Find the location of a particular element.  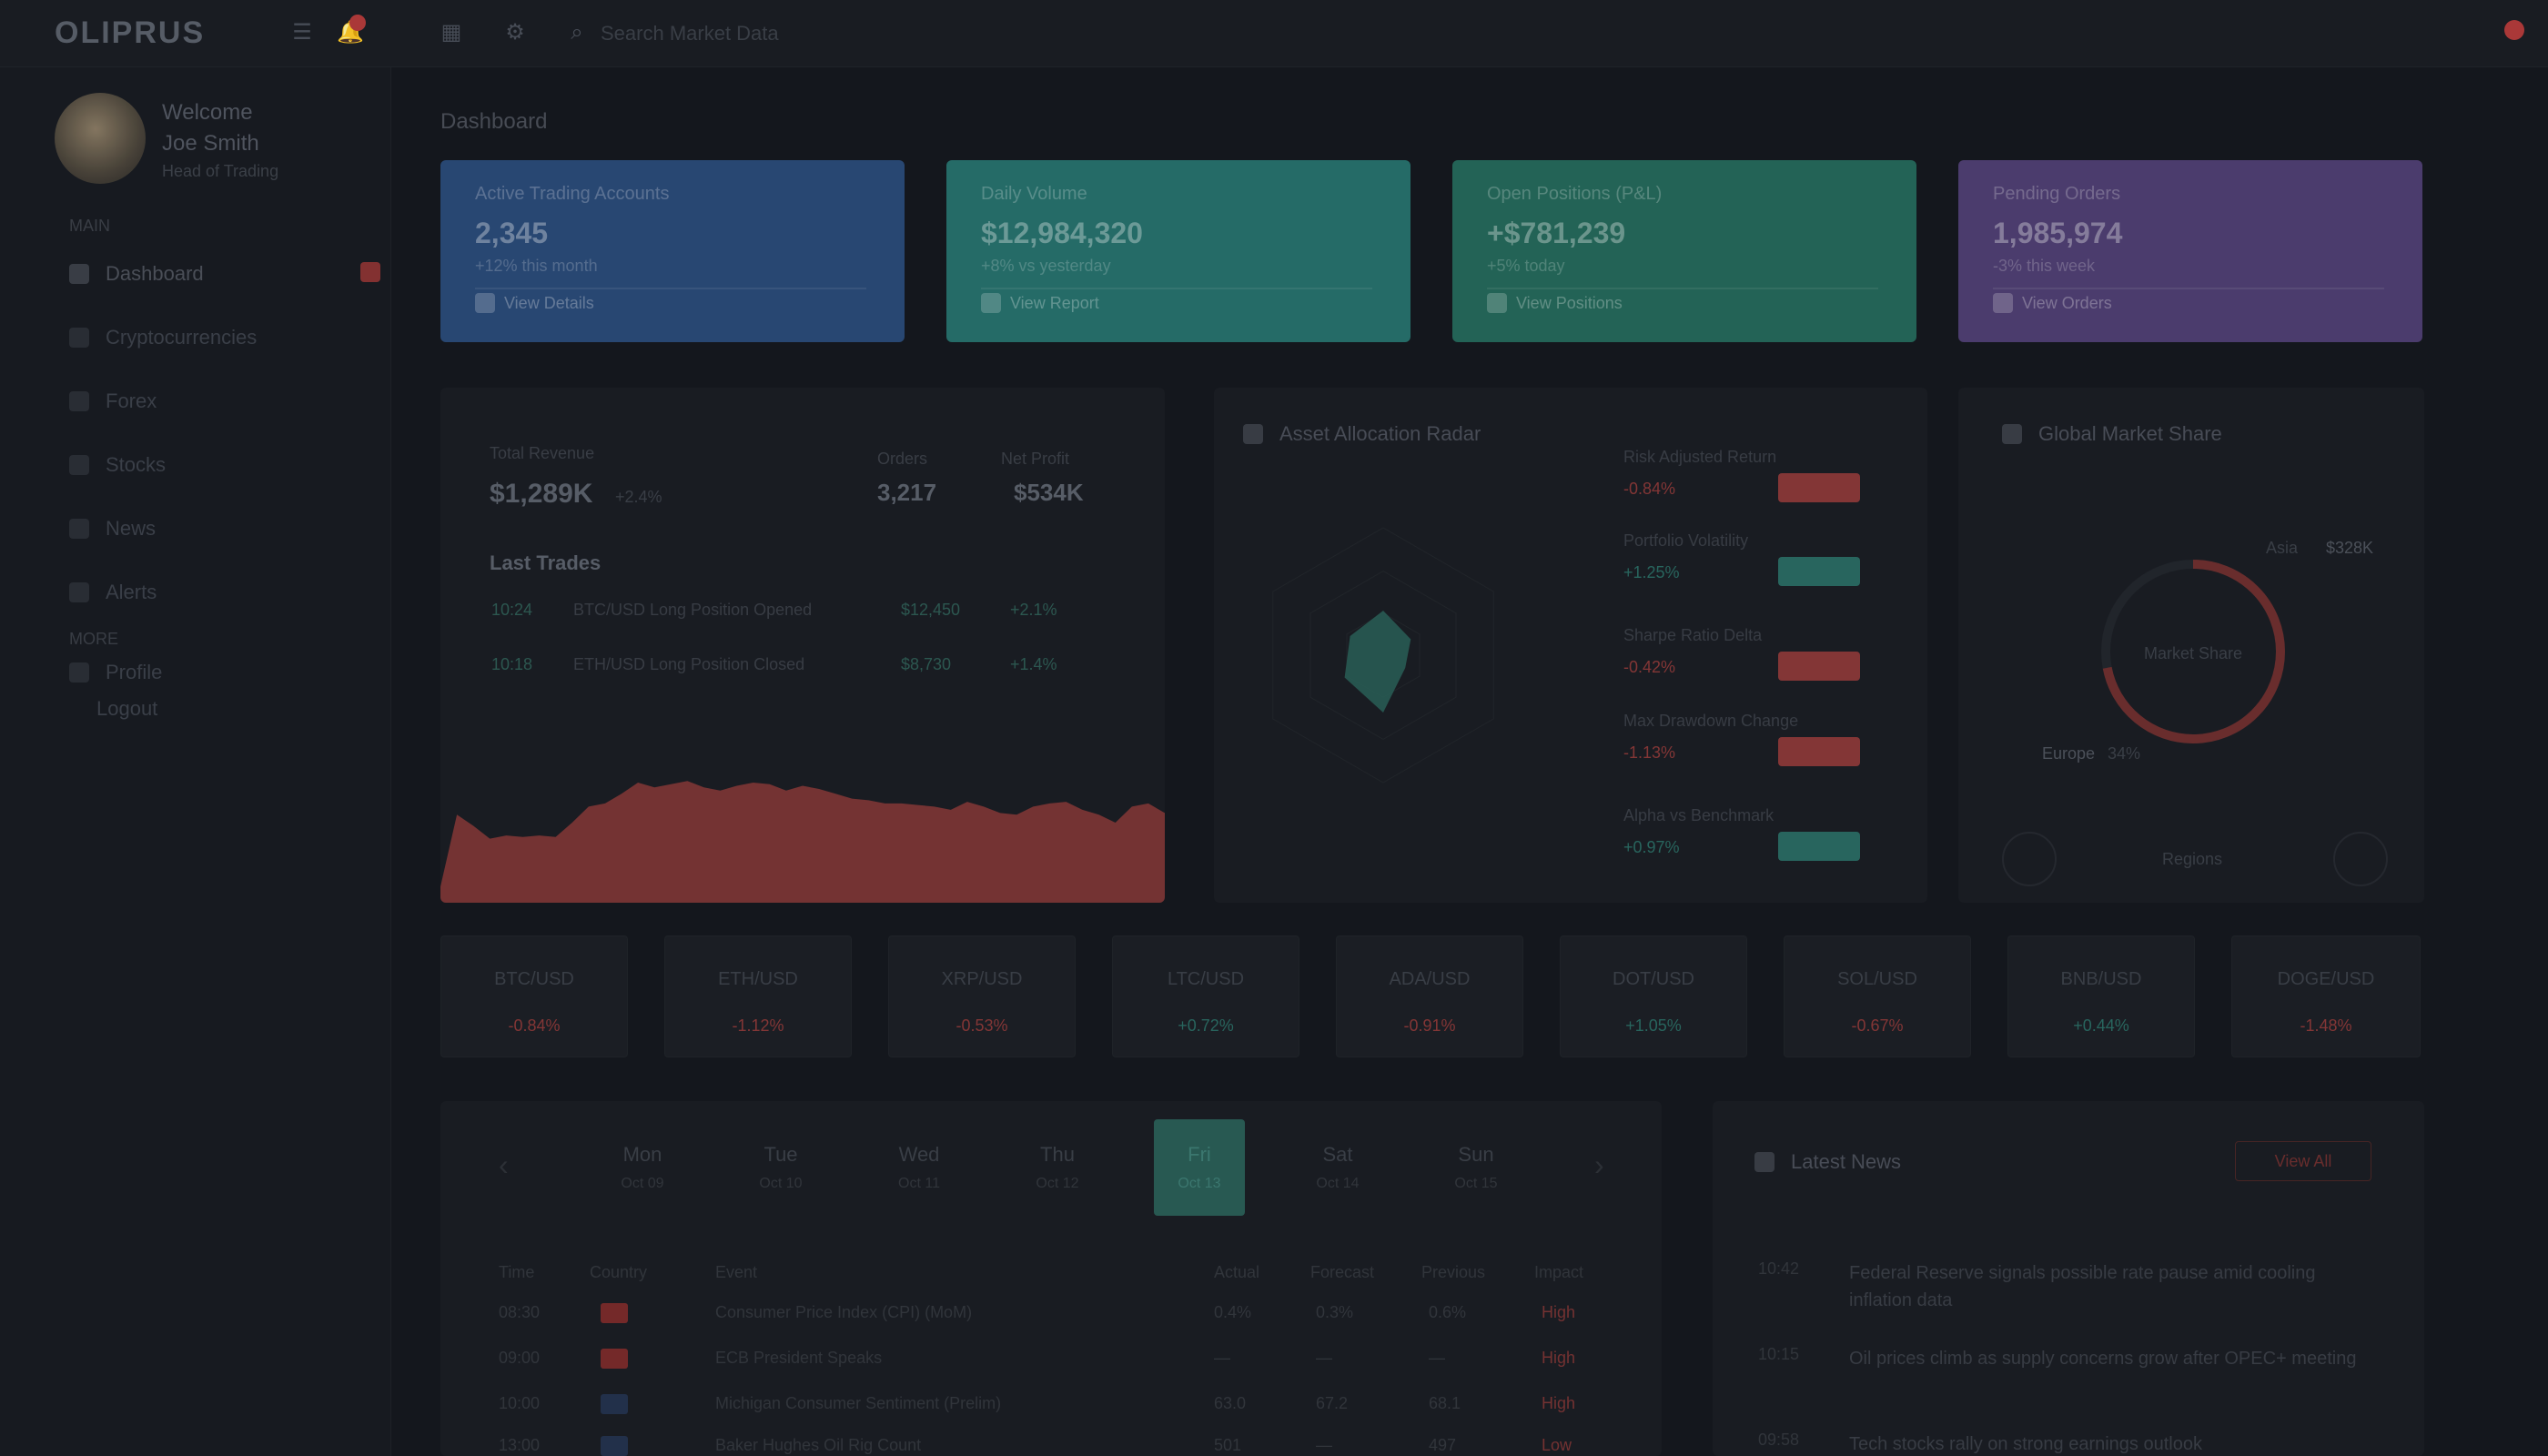

search-icon: ⌕ is located at coordinates (577, 33).